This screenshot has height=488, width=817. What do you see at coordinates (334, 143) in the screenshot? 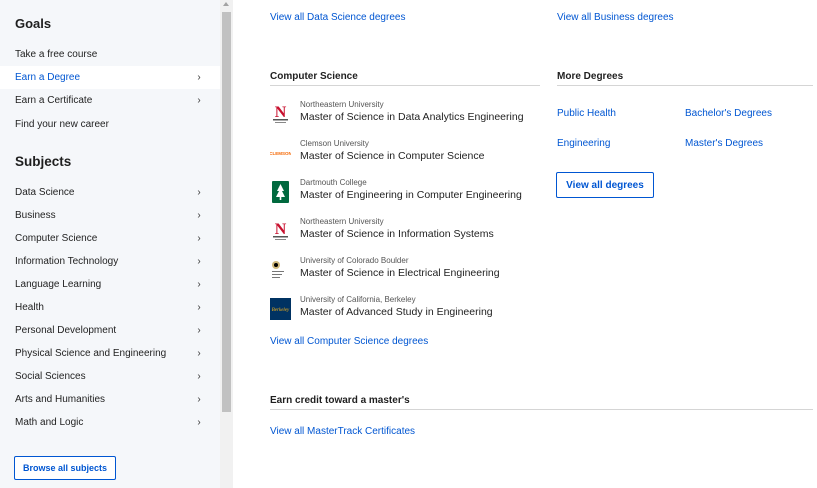
I see `university-name: Clemson University` at bounding box center [334, 143].